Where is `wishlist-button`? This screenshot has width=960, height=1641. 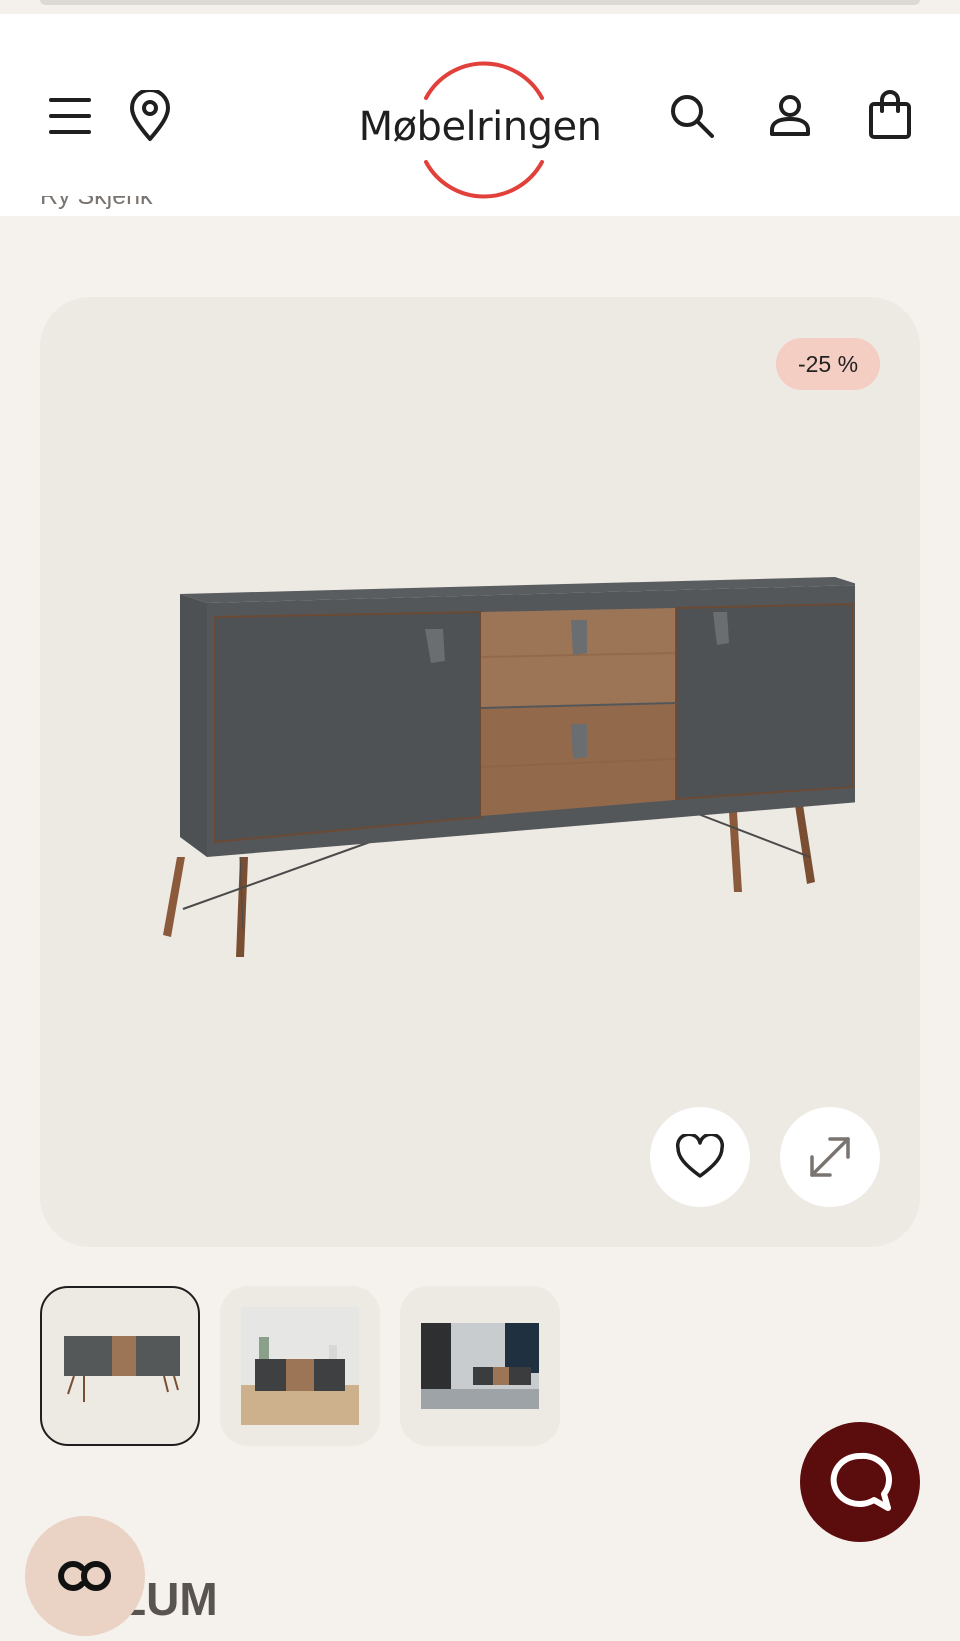
wishlist-button is located at coordinates (700, 1157).